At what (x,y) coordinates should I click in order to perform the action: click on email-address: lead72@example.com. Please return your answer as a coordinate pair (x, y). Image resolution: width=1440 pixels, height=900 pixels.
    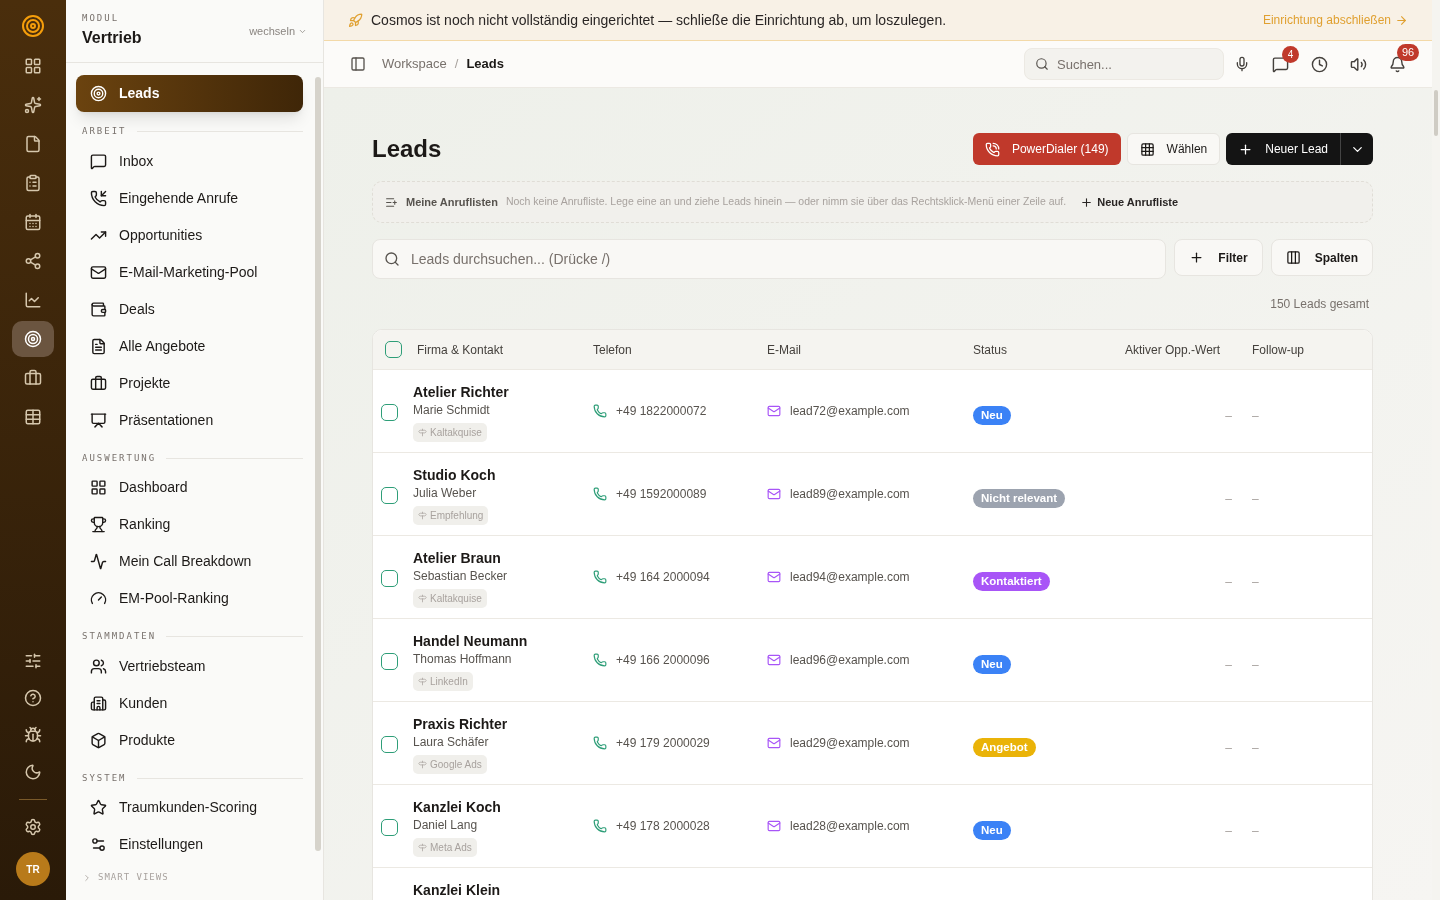
    Looking at the image, I should click on (850, 411).